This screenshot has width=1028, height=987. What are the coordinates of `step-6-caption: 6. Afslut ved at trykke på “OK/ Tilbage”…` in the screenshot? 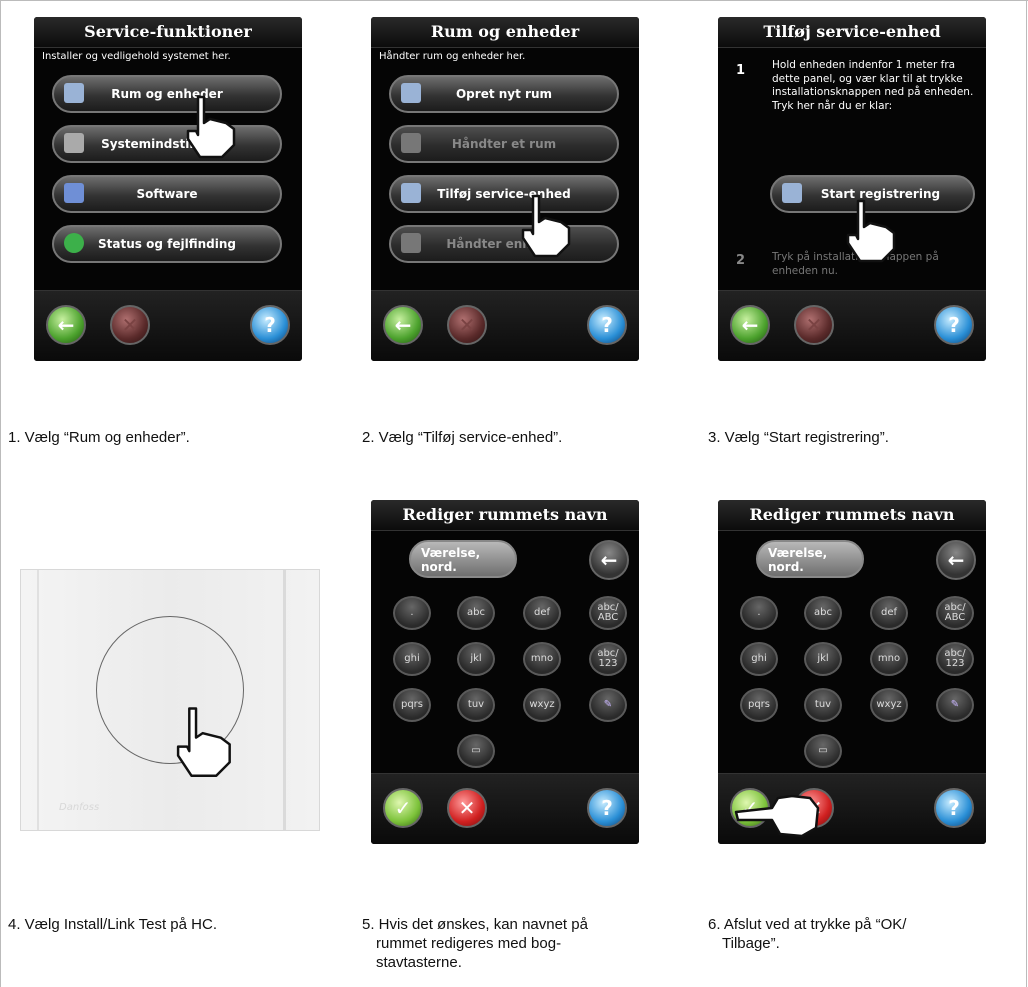 It's located at (807, 934).